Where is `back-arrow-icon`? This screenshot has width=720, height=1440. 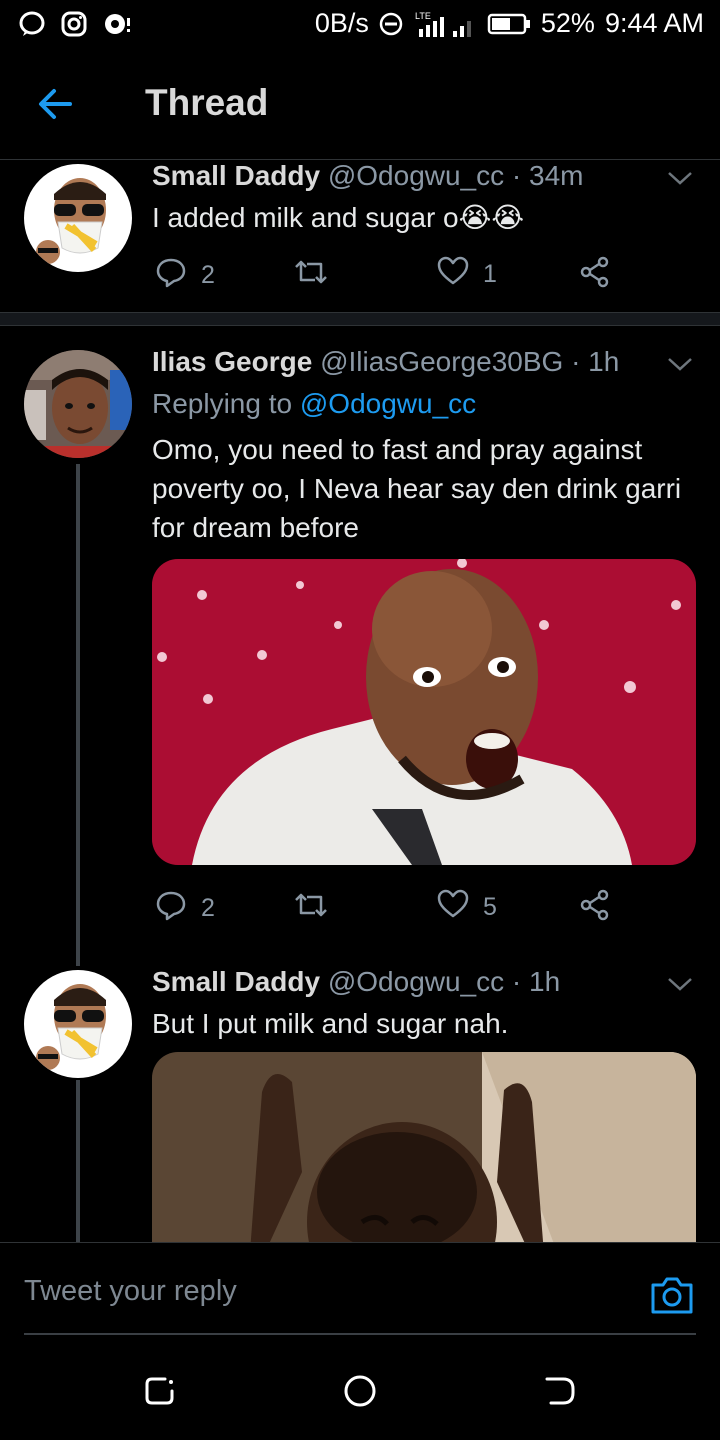
back-arrow-icon is located at coordinates (56, 104).